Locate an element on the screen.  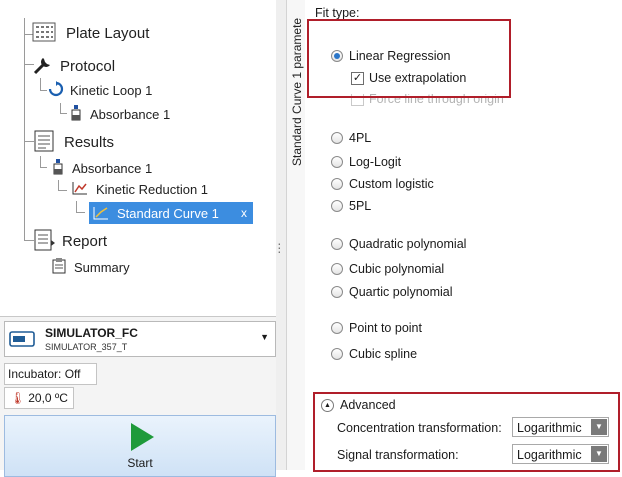
tree-item-label: Kinetic Loop 1 is located at coordinates (111, 90).